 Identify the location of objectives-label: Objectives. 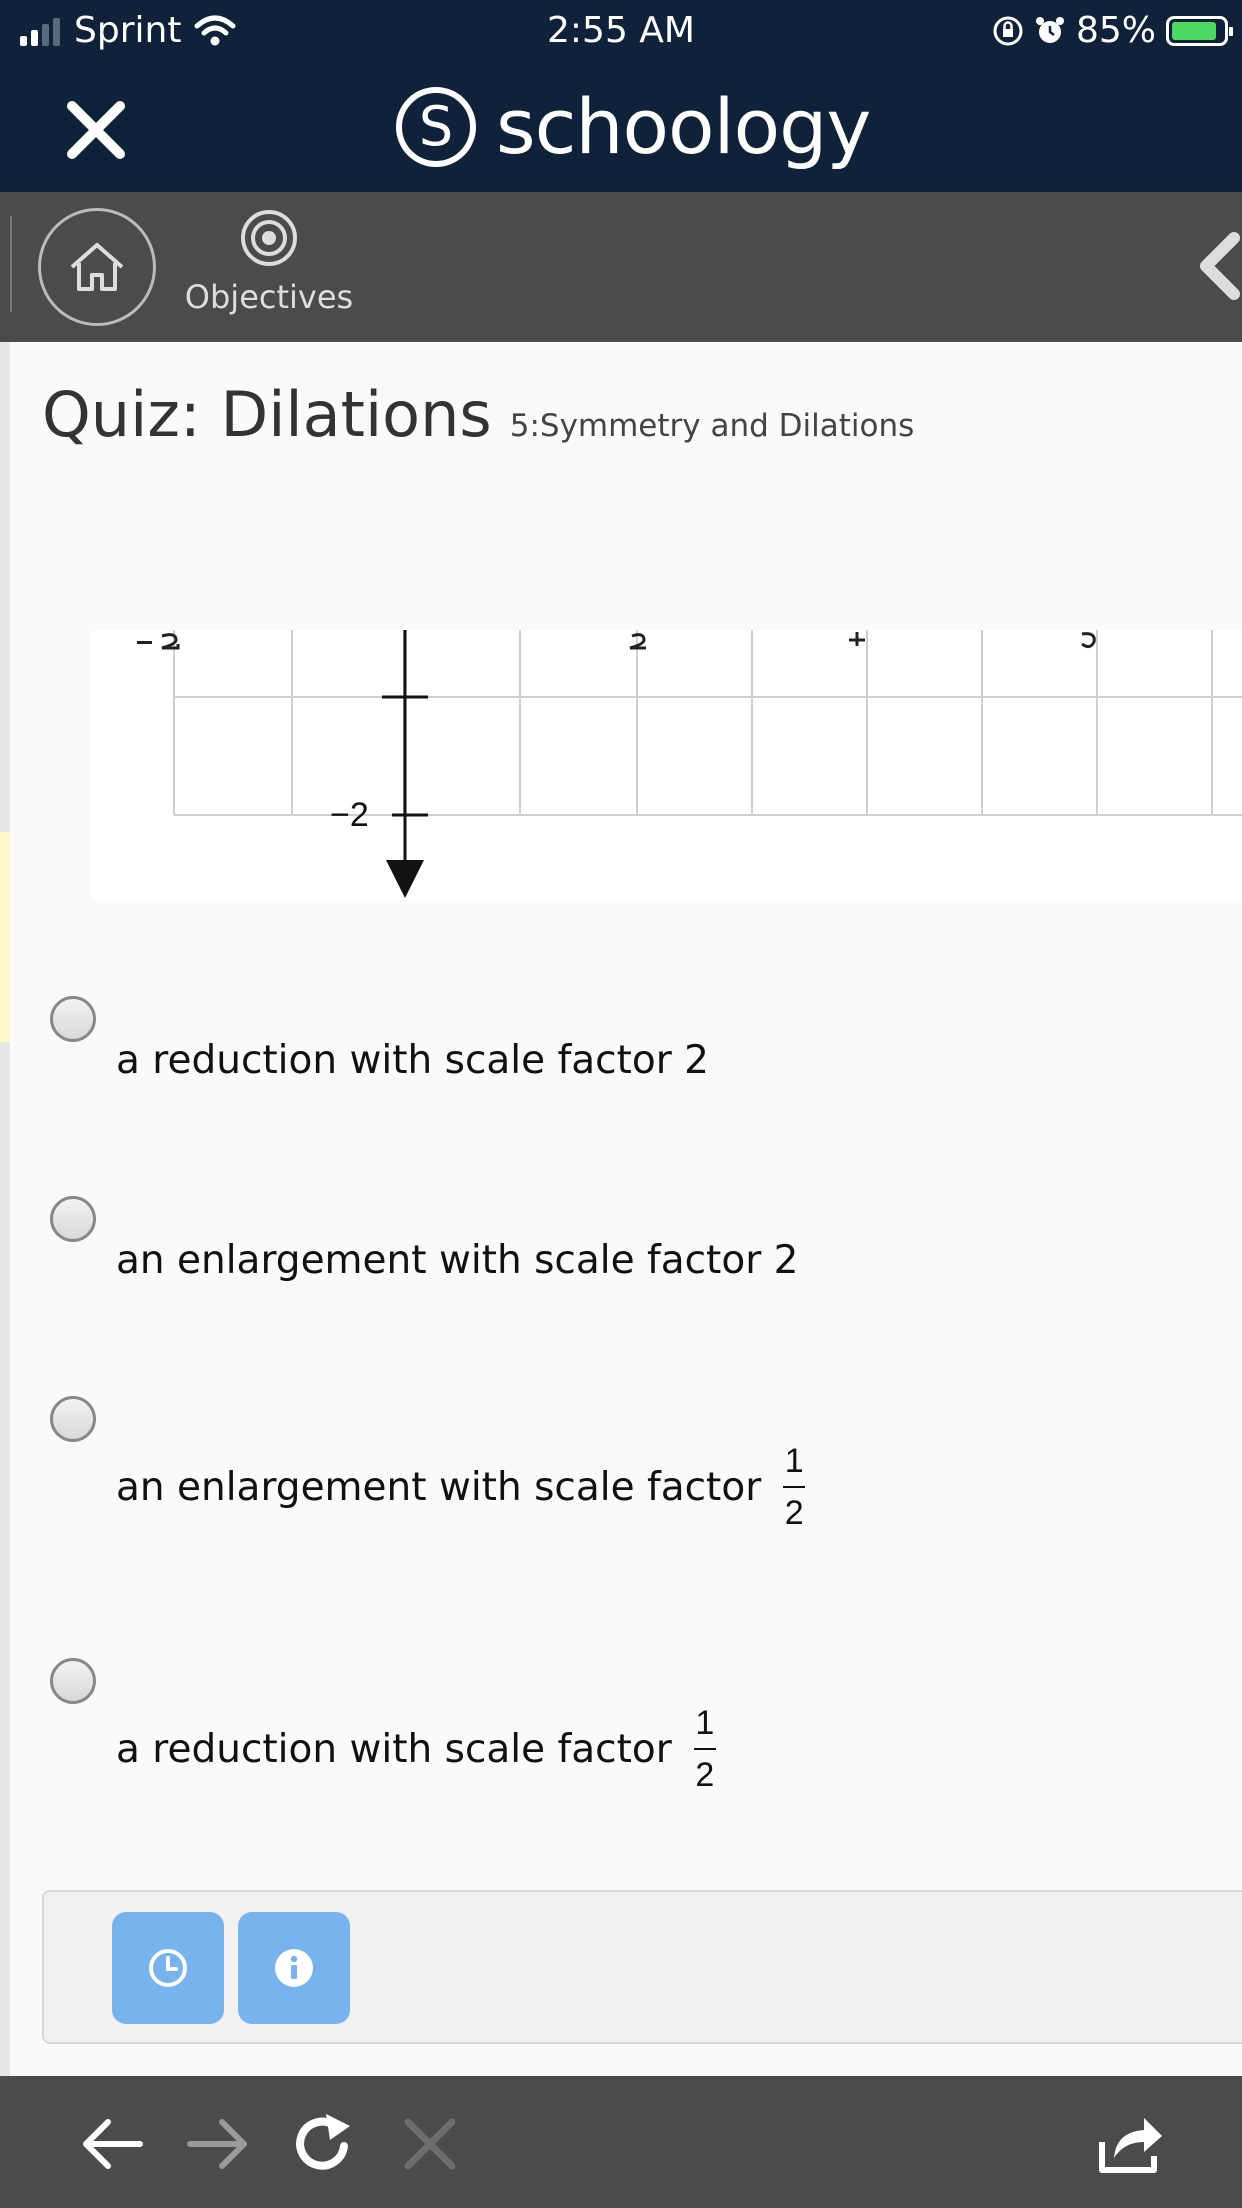
(269, 297).